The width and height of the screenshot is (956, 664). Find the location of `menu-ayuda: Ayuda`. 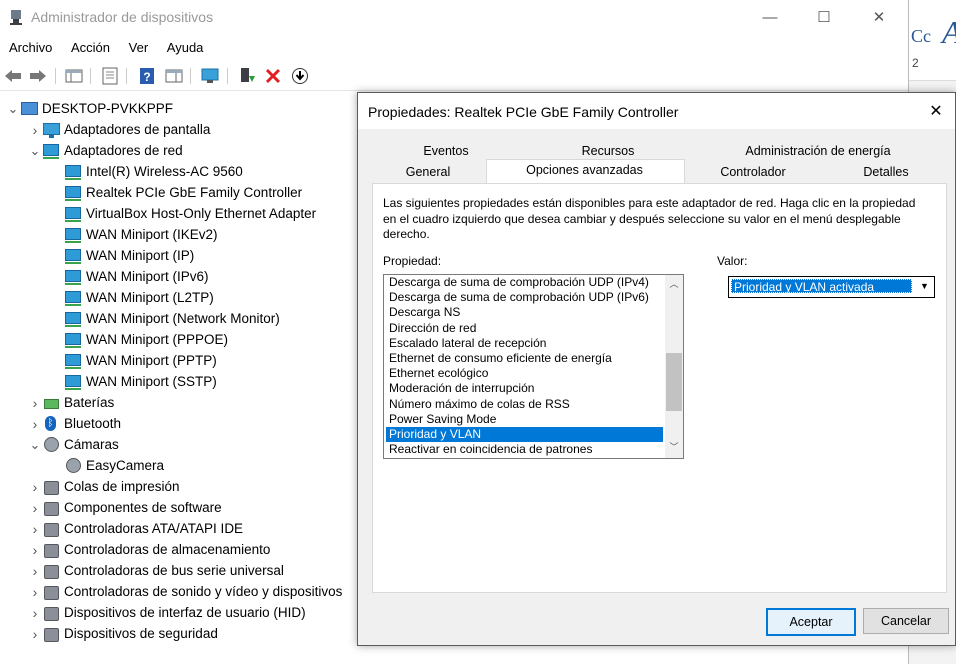

menu-ayuda: Ayuda is located at coordinates (185, 46).